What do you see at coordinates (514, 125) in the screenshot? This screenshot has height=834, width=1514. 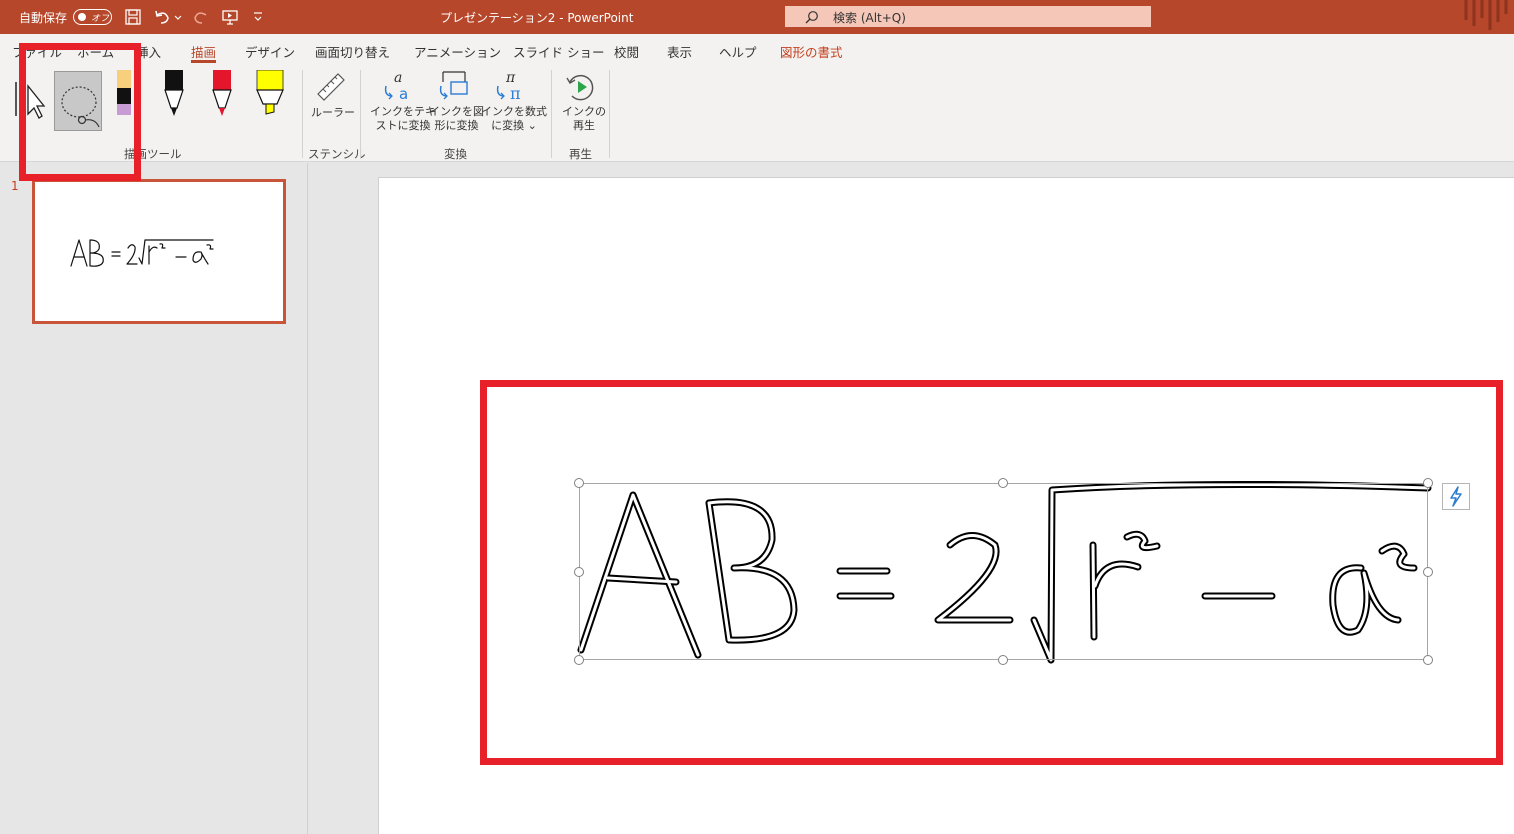 I see `ink-to-math-label-line2: に変換 ⌄` at bounding box center [514, 125].